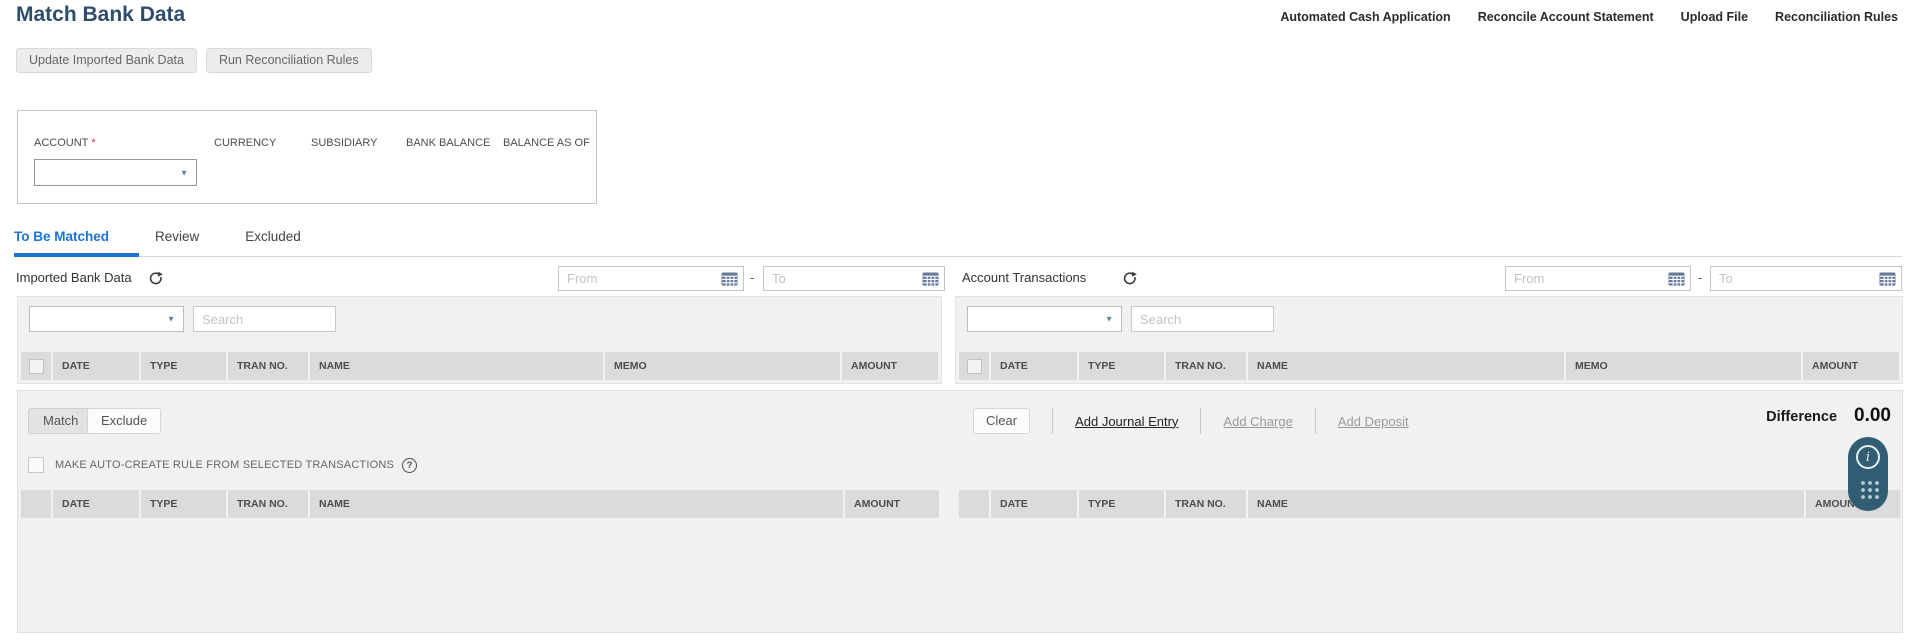 The height and width of the screenshot is (641, 1911). I want to click on transactions-date-to-input, so click(1806, 278).